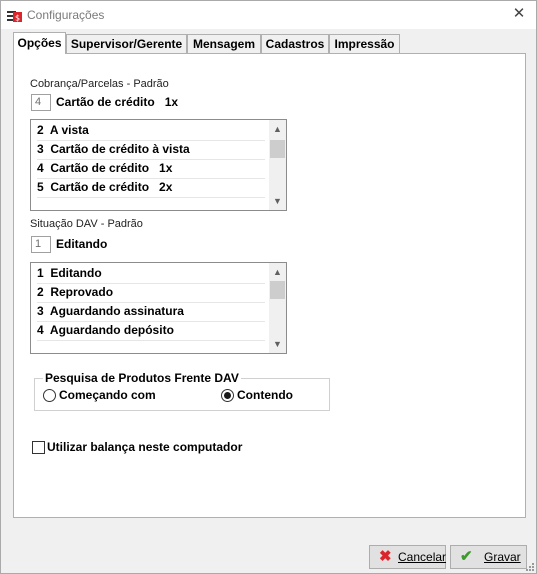 The width and height of the screenshot is (537, 574). What do you see at coordinates (66, 15) in the screenshot?
I see `window-title: Configurações` at bounding box center [66, 15].